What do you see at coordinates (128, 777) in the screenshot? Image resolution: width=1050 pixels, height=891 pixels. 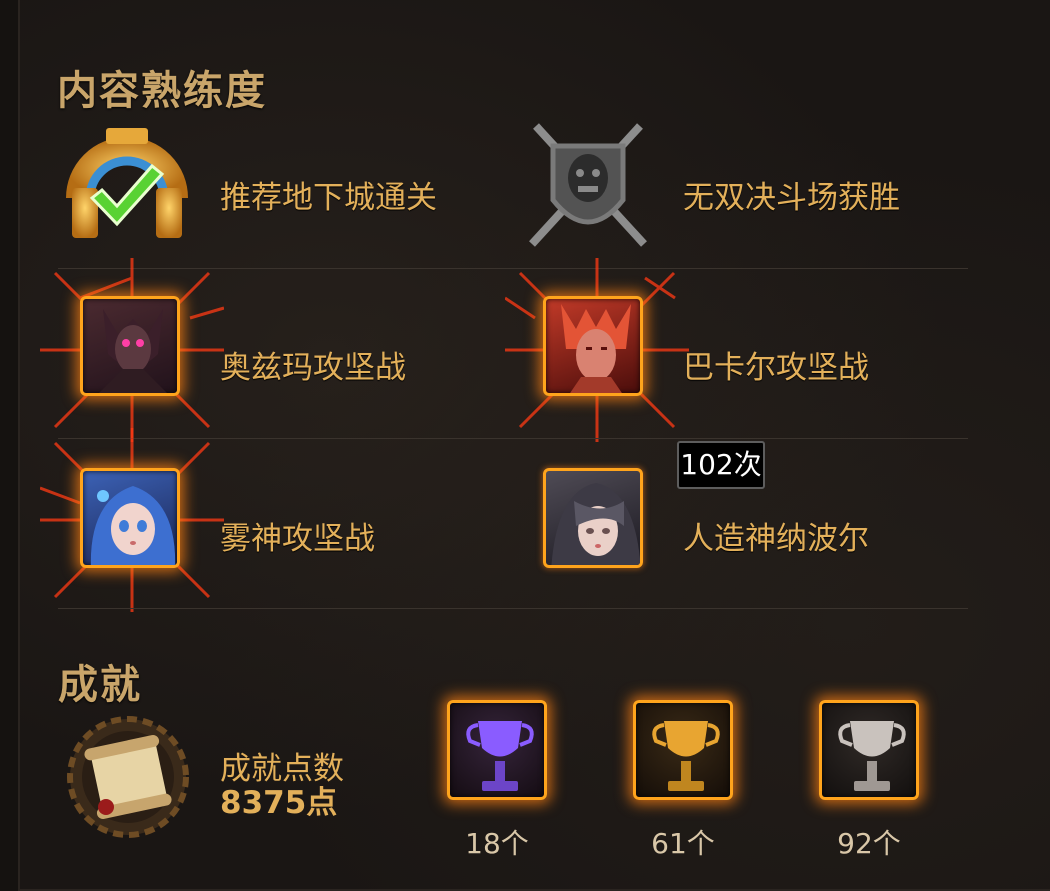 I see `scroll-gear-icon` at bounding box center [128, 777].